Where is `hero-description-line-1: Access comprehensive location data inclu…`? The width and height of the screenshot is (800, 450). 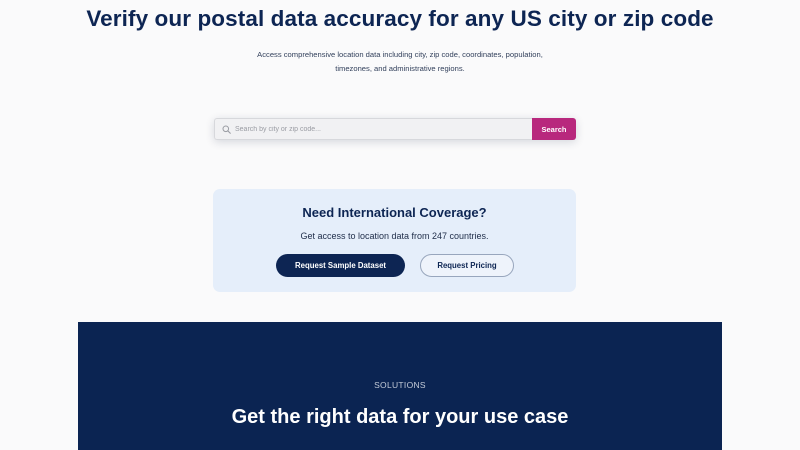
hero-description-line-1: Access comprehensive location data inclu… is located at coordinates (400, 54).